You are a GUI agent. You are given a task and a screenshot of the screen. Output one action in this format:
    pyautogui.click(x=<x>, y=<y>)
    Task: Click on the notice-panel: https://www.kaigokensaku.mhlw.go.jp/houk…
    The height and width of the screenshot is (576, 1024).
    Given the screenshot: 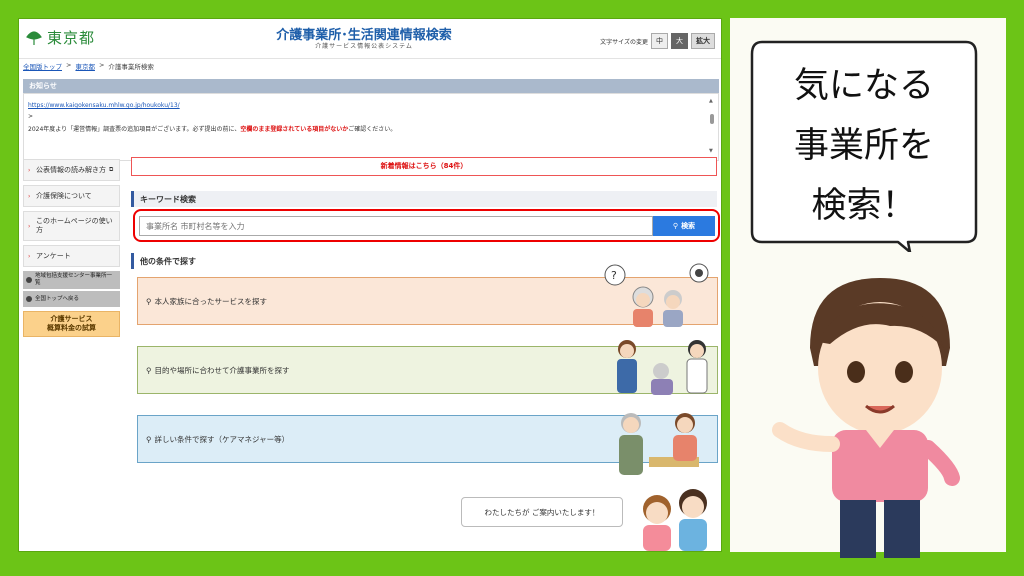 What is the action you would take?
    pyautogui.click(x=371, y=127)
    